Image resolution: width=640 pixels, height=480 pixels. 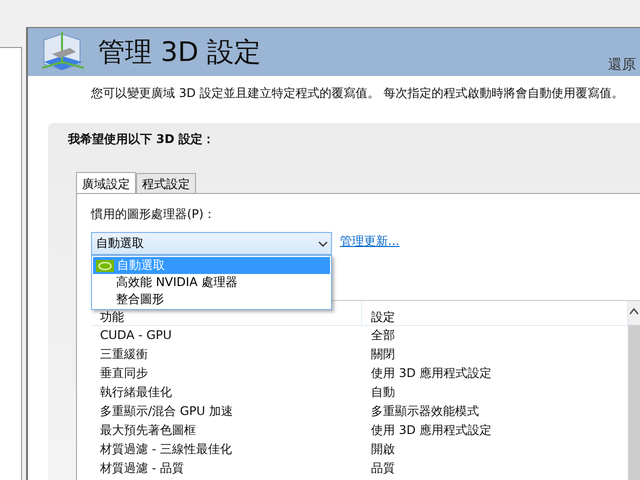 What do you see at coordinates (383, 392) in the screenshot?
I see `table-cell-text: 自動` at bounding box center [383, 392].